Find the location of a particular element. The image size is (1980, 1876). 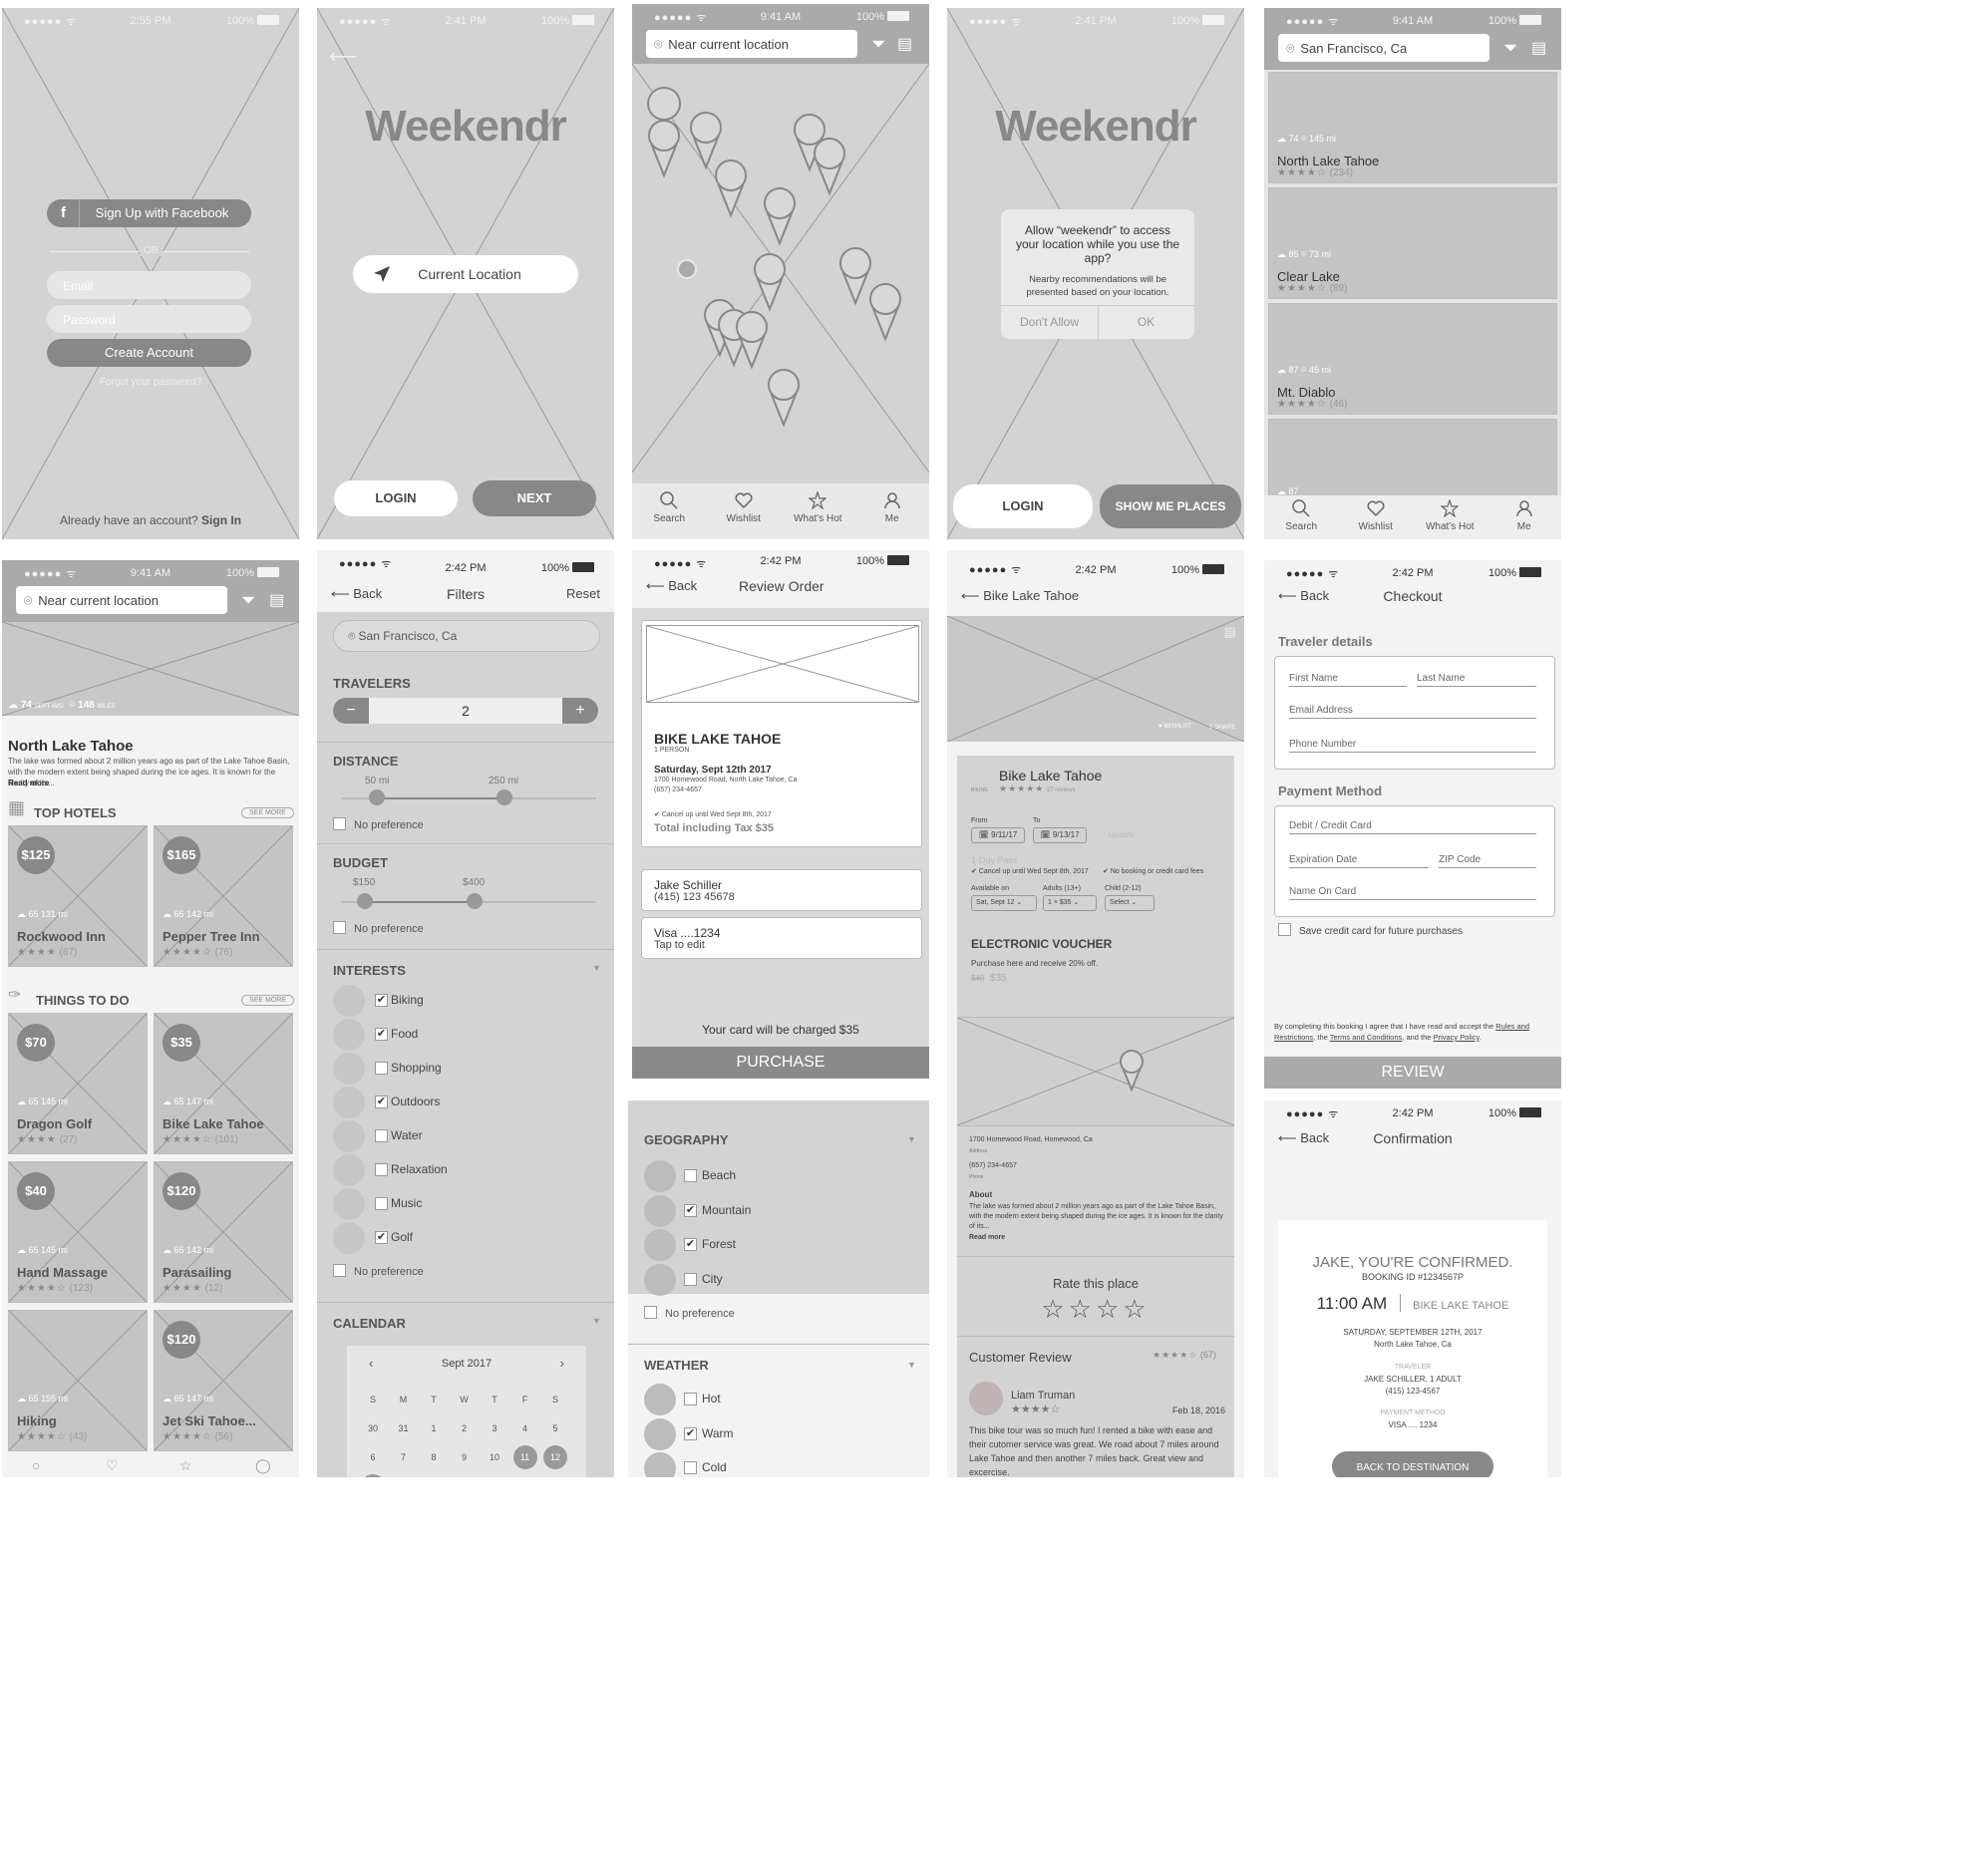

list-item: ☁ 87 is located at coordinates (1412, 460).